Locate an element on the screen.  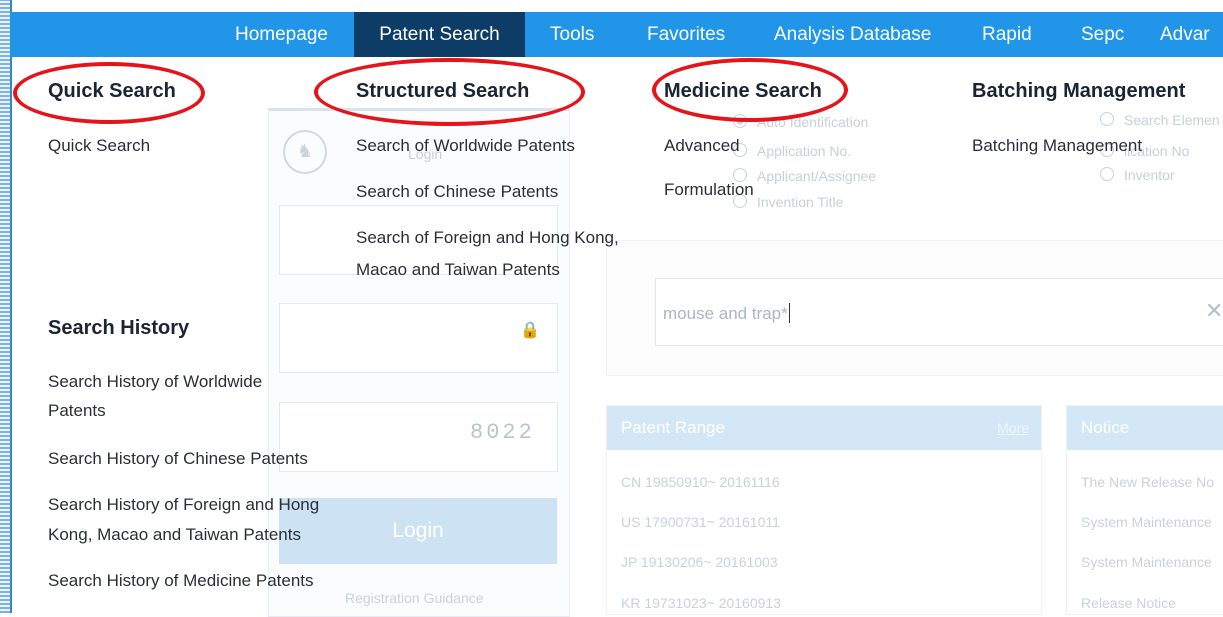
login-button: Login is located at coordinates (418, 531).